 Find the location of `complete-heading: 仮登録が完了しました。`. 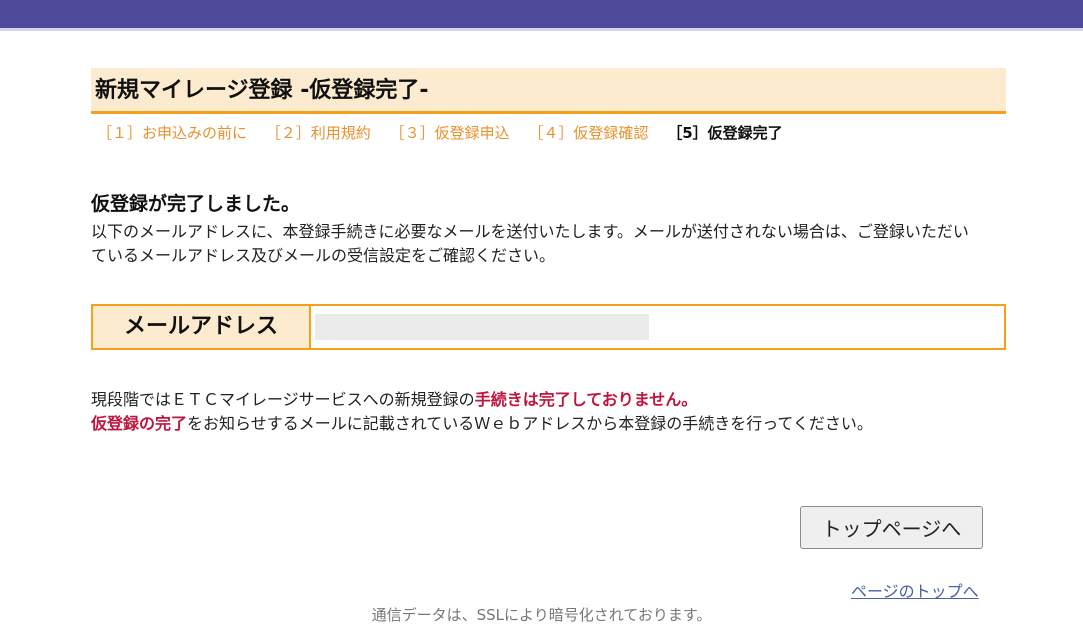

complete-heading: 仮登録が完了しました。 is located at coordinates (196, 204).